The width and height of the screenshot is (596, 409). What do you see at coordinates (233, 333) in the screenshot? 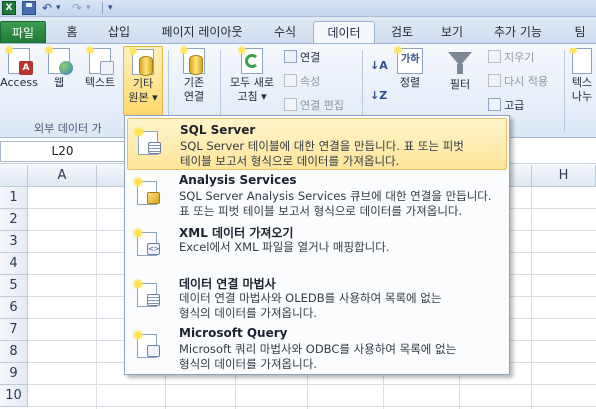
I see `menu-item-title: Microsoft Query` at bounding box center [233, 333].